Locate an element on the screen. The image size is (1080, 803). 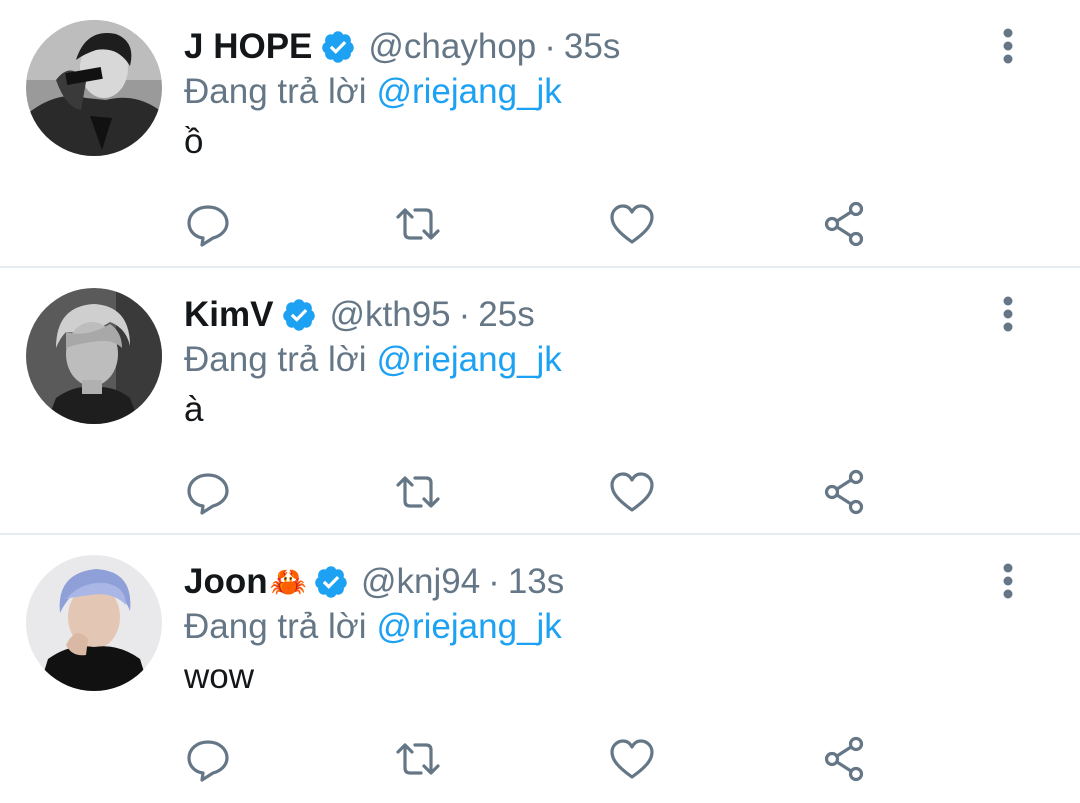
user-handle: @knj94 is located at coordinates (420, 582).